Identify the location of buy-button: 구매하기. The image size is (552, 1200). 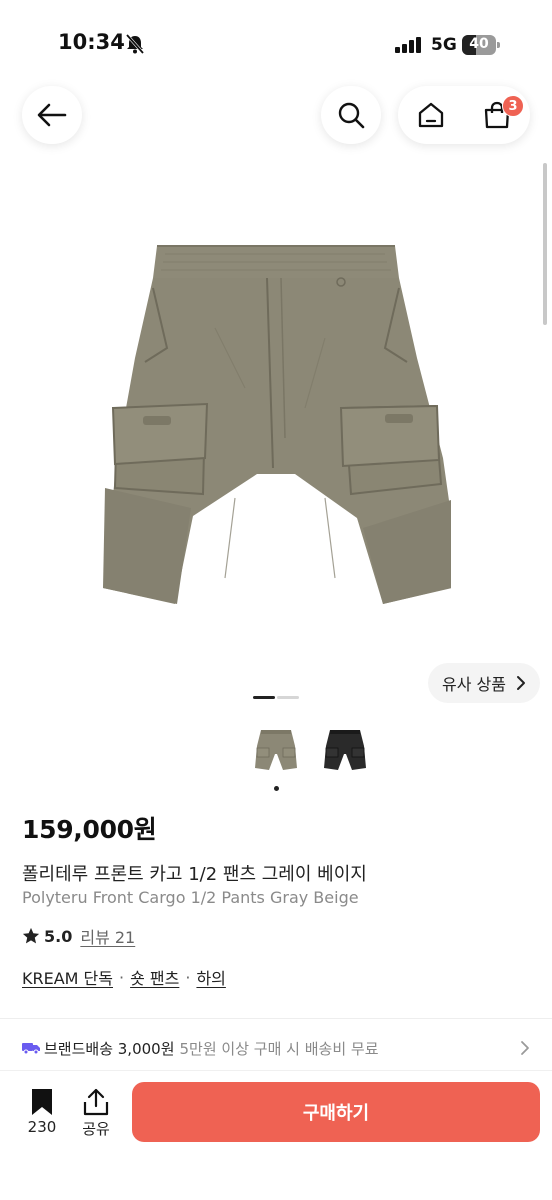
(336, 1112).